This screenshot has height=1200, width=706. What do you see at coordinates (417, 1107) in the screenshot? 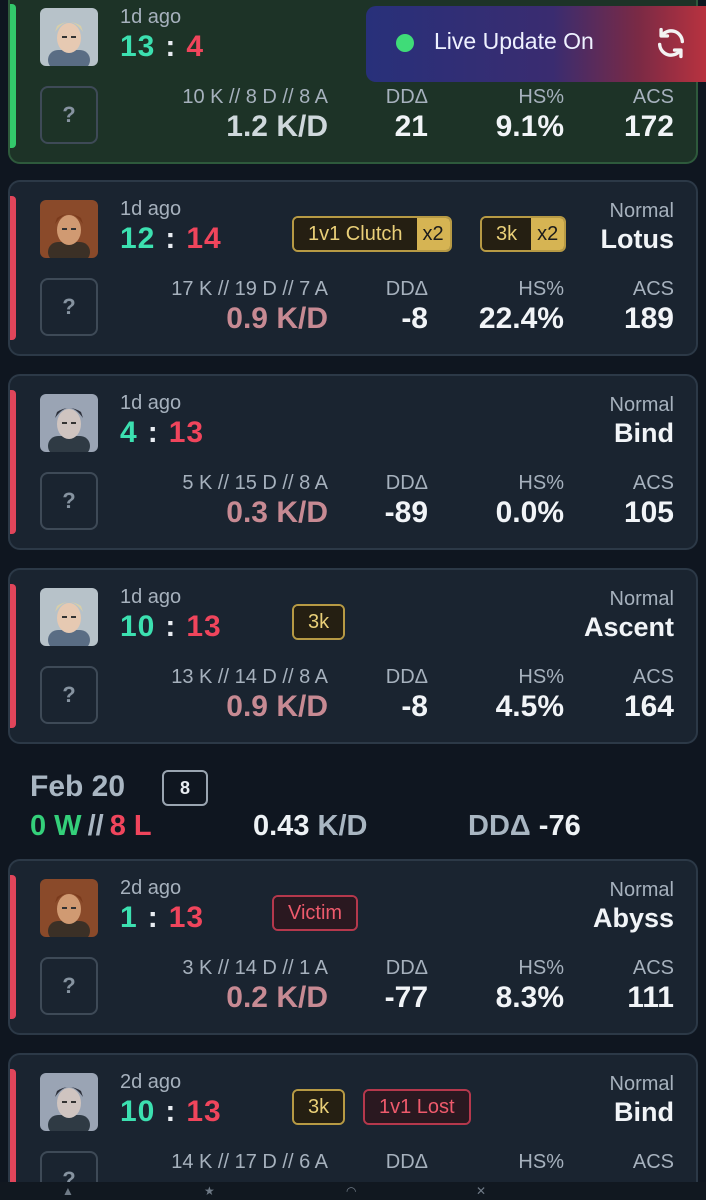
I see `negative-achievement-badge: 1v1 Lost` at bounding box center [417, 1107].